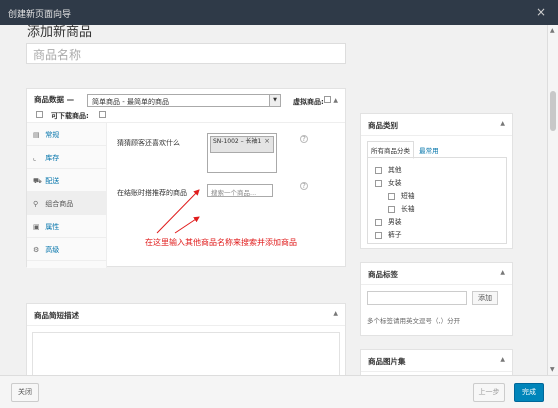 Image resolution: width=558 pixels, height=408 pixels. I want to click on tags-header: 商品标签 ▲, so click(436, 274).